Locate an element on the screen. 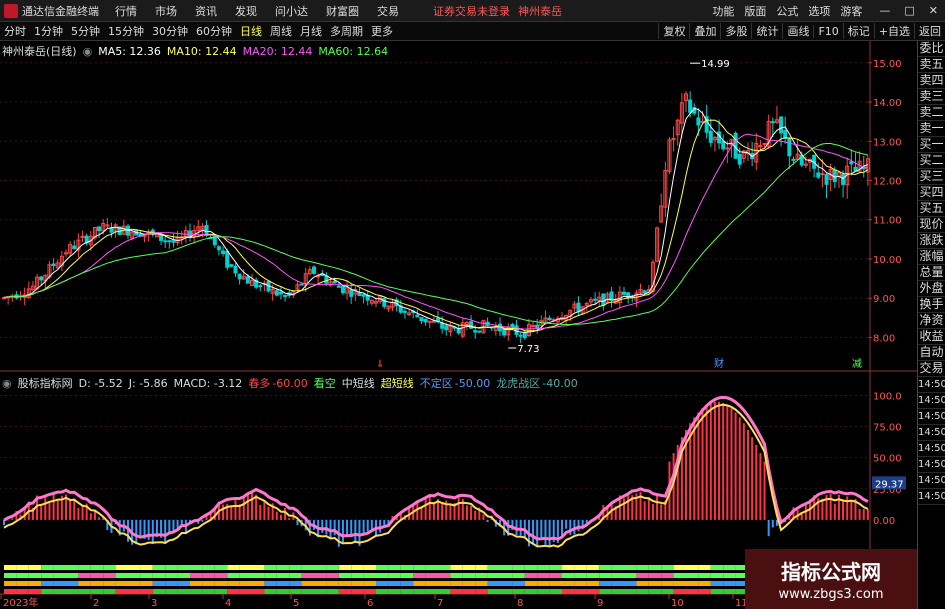  side-item-sell4: 卖四 is located at coordinates (931, 81).